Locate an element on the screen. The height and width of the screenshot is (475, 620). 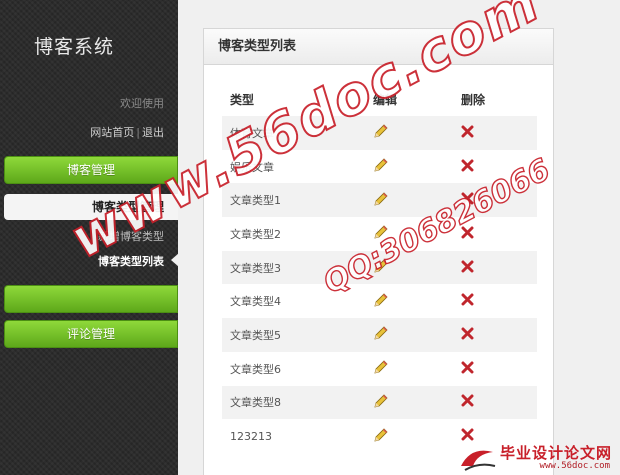
type-name-cell: 文章类型2 is located at coordinates (255, 234).